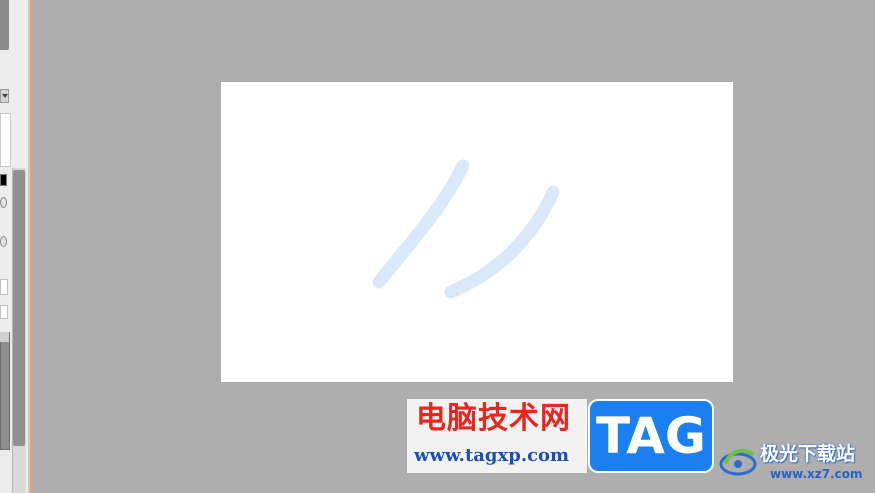  What do you see at coordinates (808, 454) in the screenshot?
I see `watermark-logo-name: 极光下载站` at bounding box center [808, 454].